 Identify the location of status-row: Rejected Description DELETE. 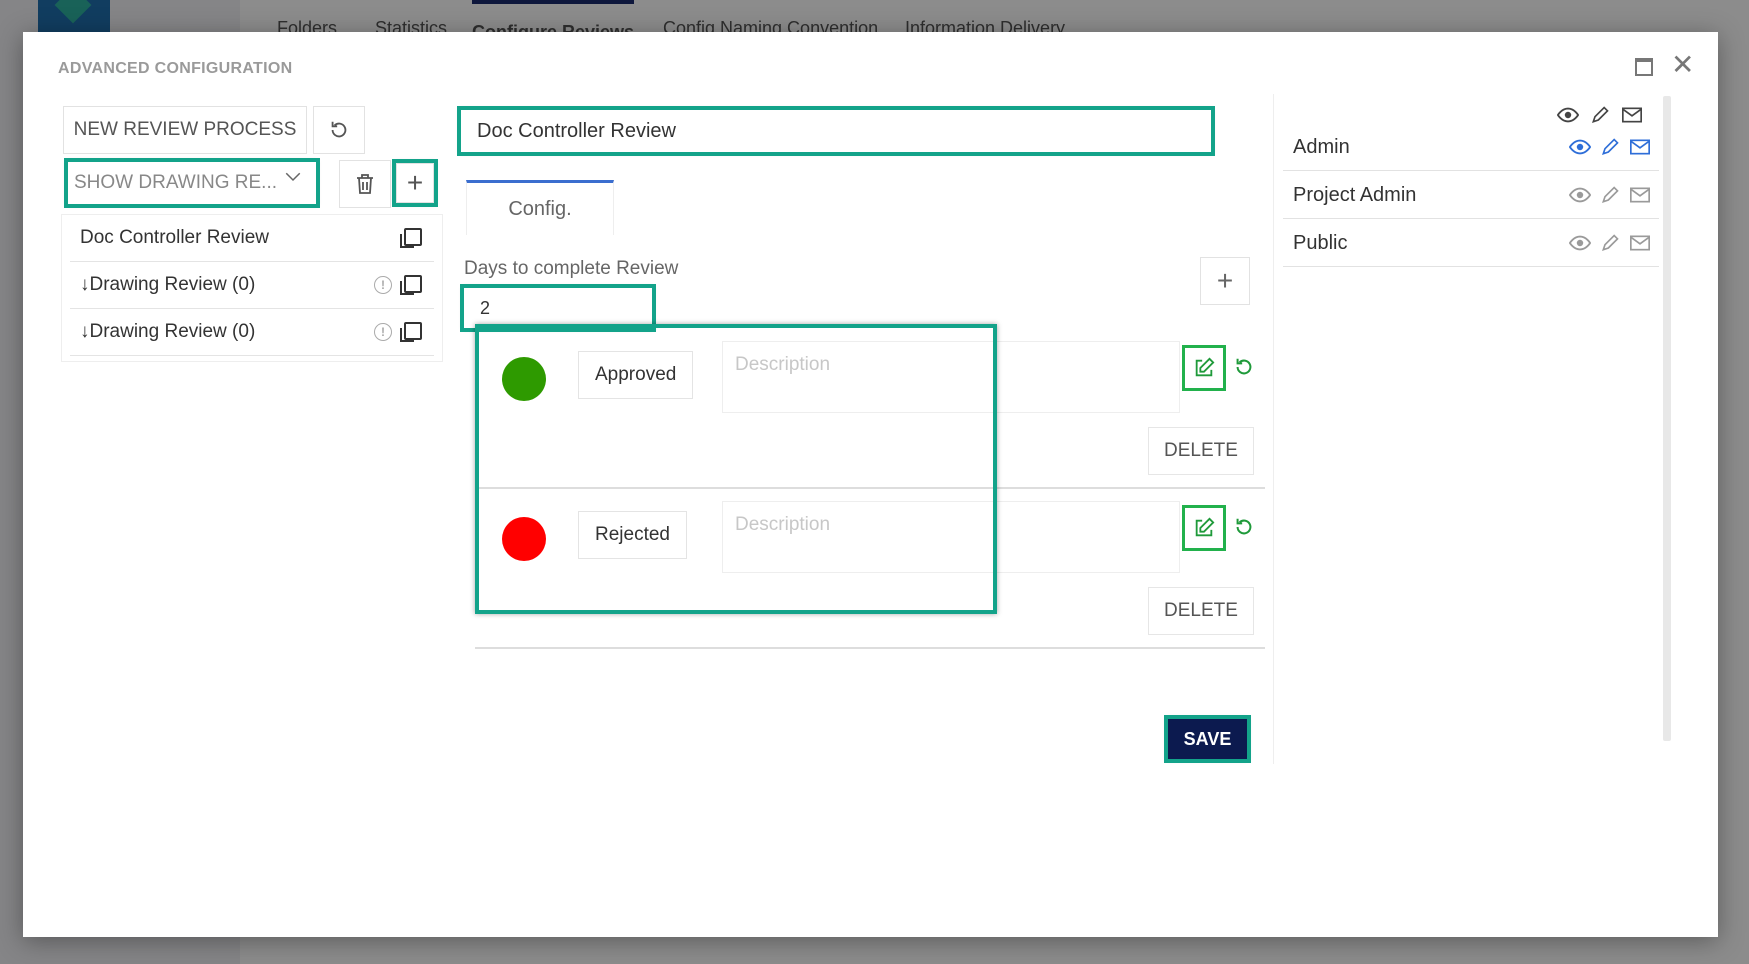
(870, 568).